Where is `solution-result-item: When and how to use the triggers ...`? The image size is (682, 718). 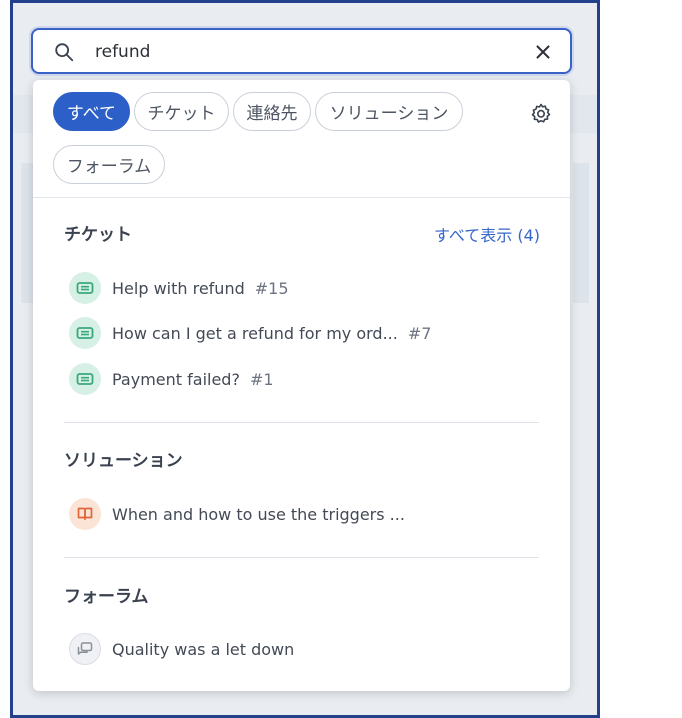
solution-result-item: When and how to use the triggers ... is located at coordinates (299, 514).